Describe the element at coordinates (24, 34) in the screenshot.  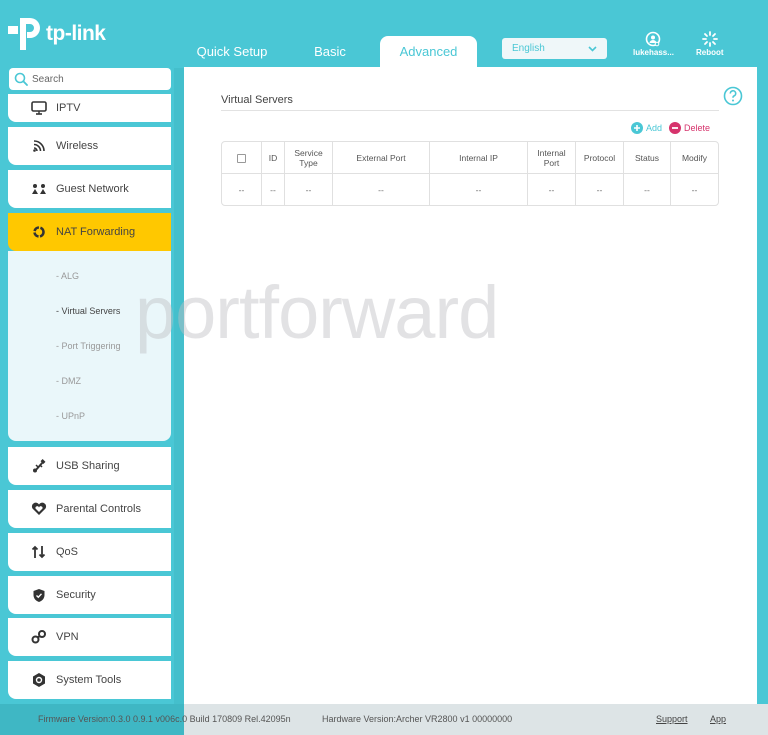
I see `tp-link-logo-icon` at that location.